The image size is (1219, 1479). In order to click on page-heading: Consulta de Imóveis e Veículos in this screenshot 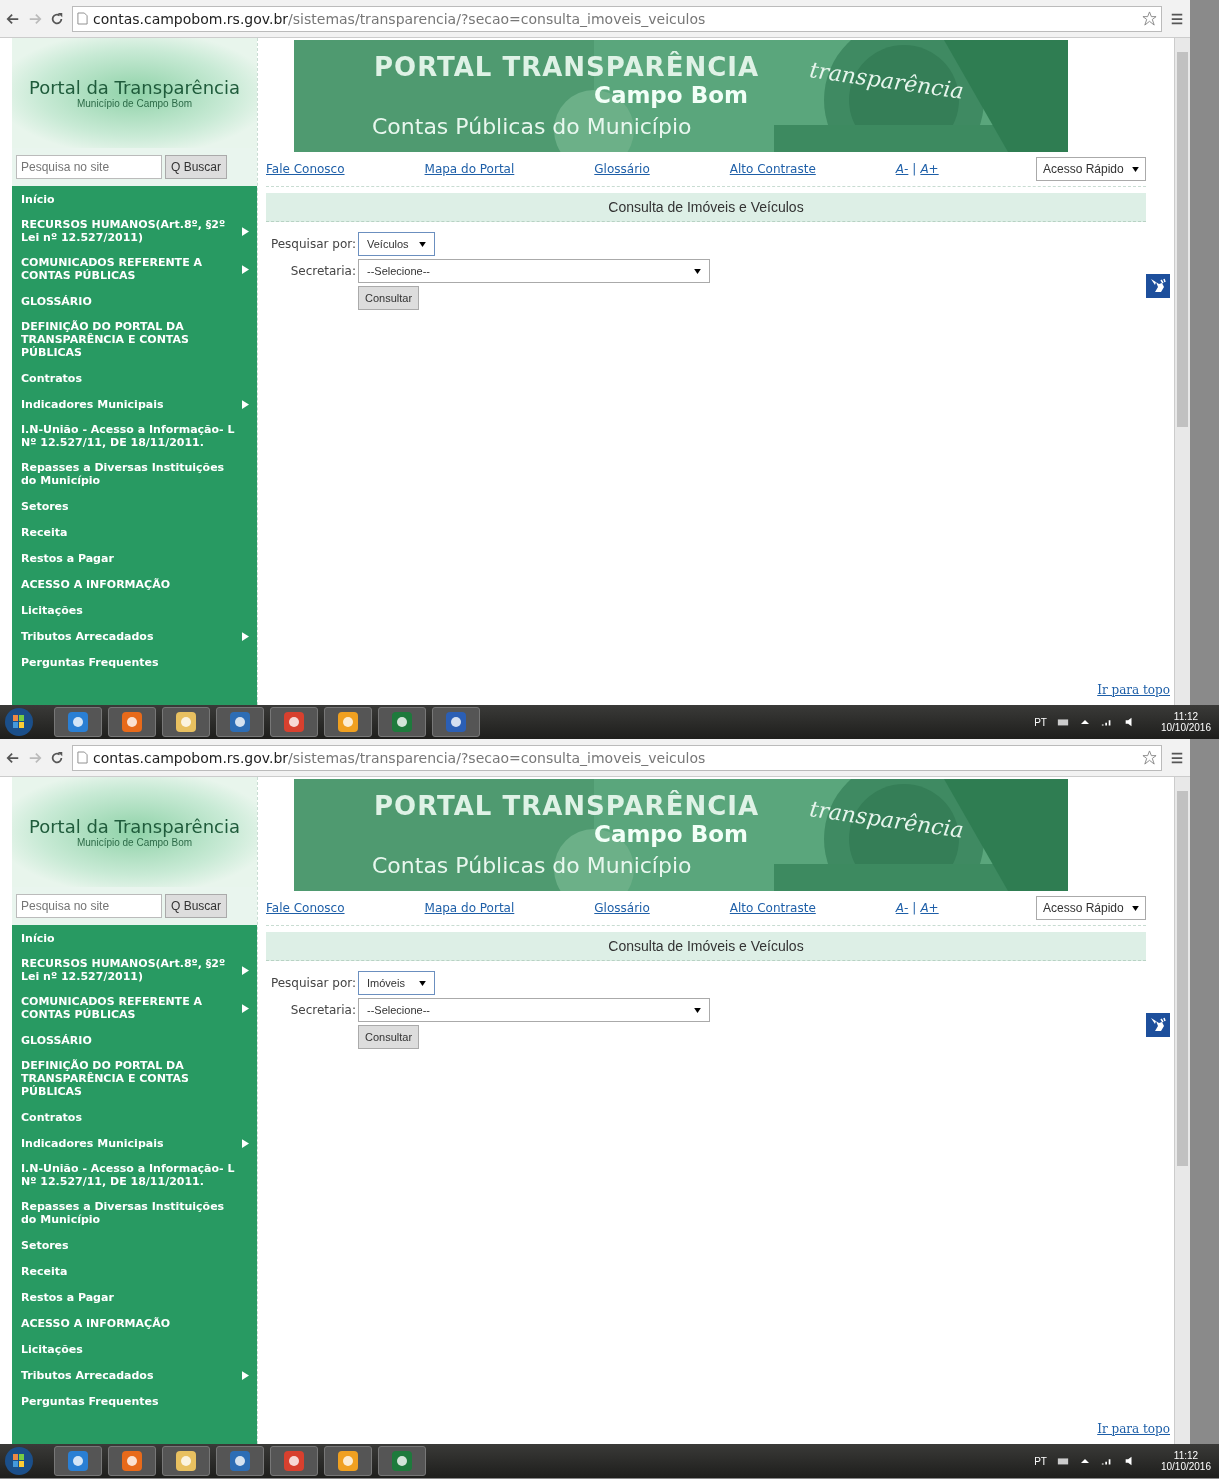, I will do `click(706, 207)`.